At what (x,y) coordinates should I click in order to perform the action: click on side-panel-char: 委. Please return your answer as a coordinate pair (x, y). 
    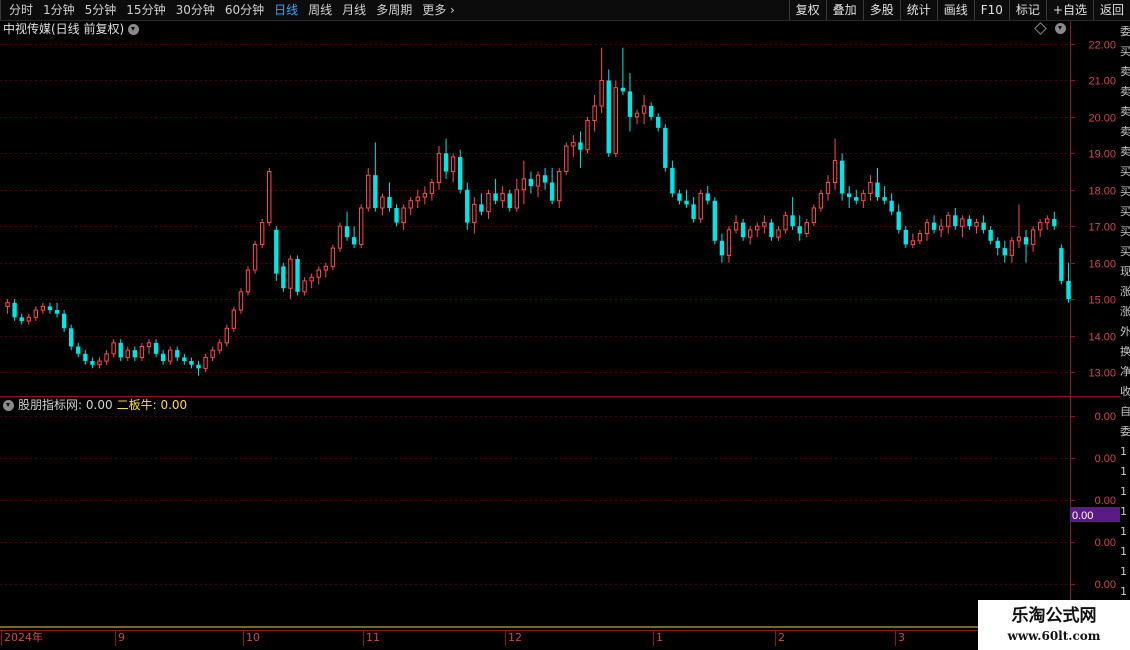
    Looking at the image, I should click on (1125, 432).